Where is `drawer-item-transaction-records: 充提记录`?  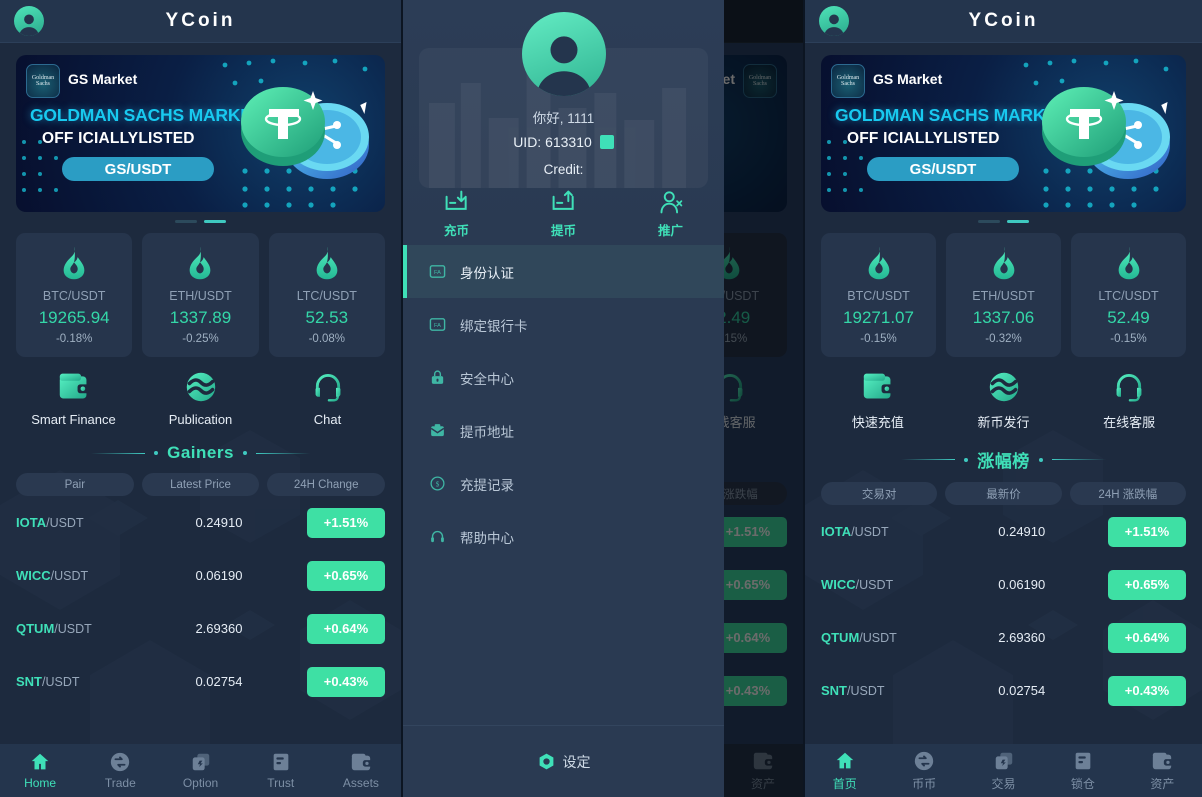
drawer-item-transaction-records: 充提记录 is located at coordinates (563, 483).